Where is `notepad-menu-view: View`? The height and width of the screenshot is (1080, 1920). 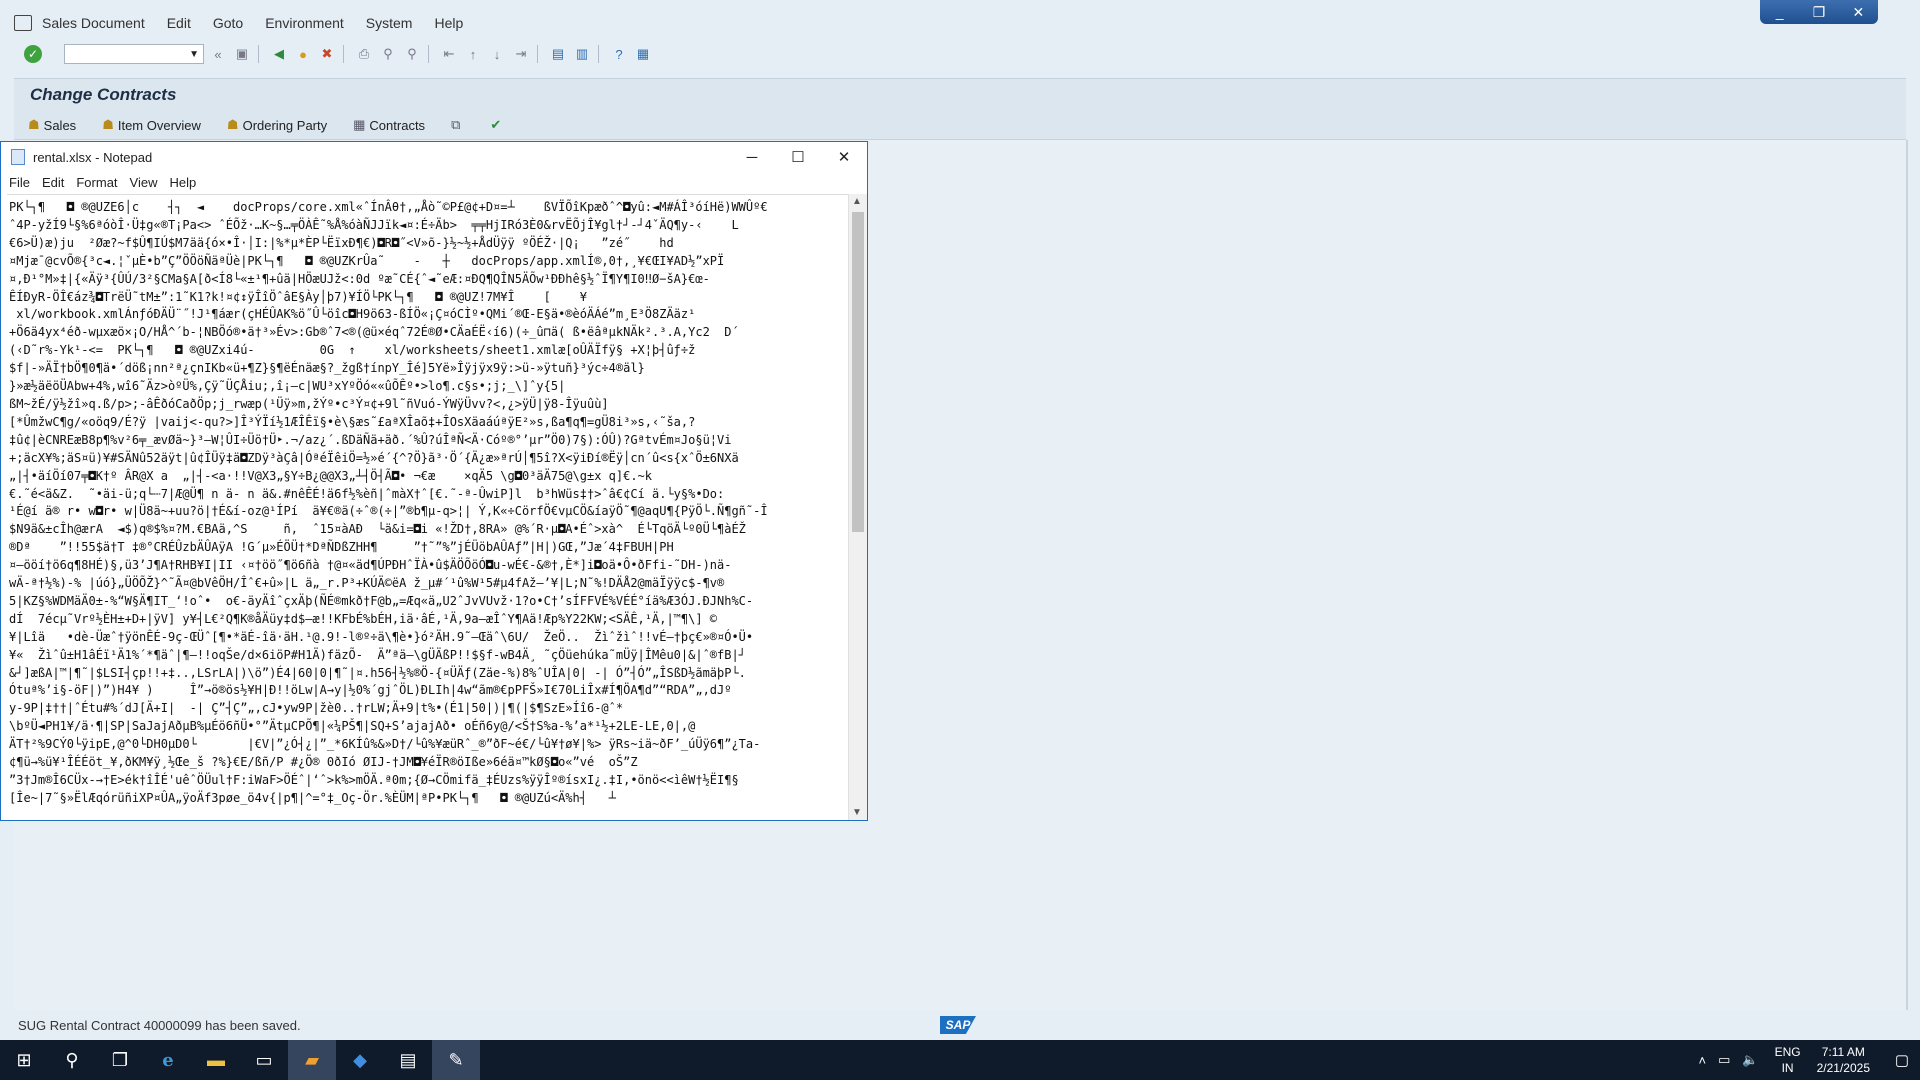
notepad-menu-view: View is located at coordinates (144, 182).